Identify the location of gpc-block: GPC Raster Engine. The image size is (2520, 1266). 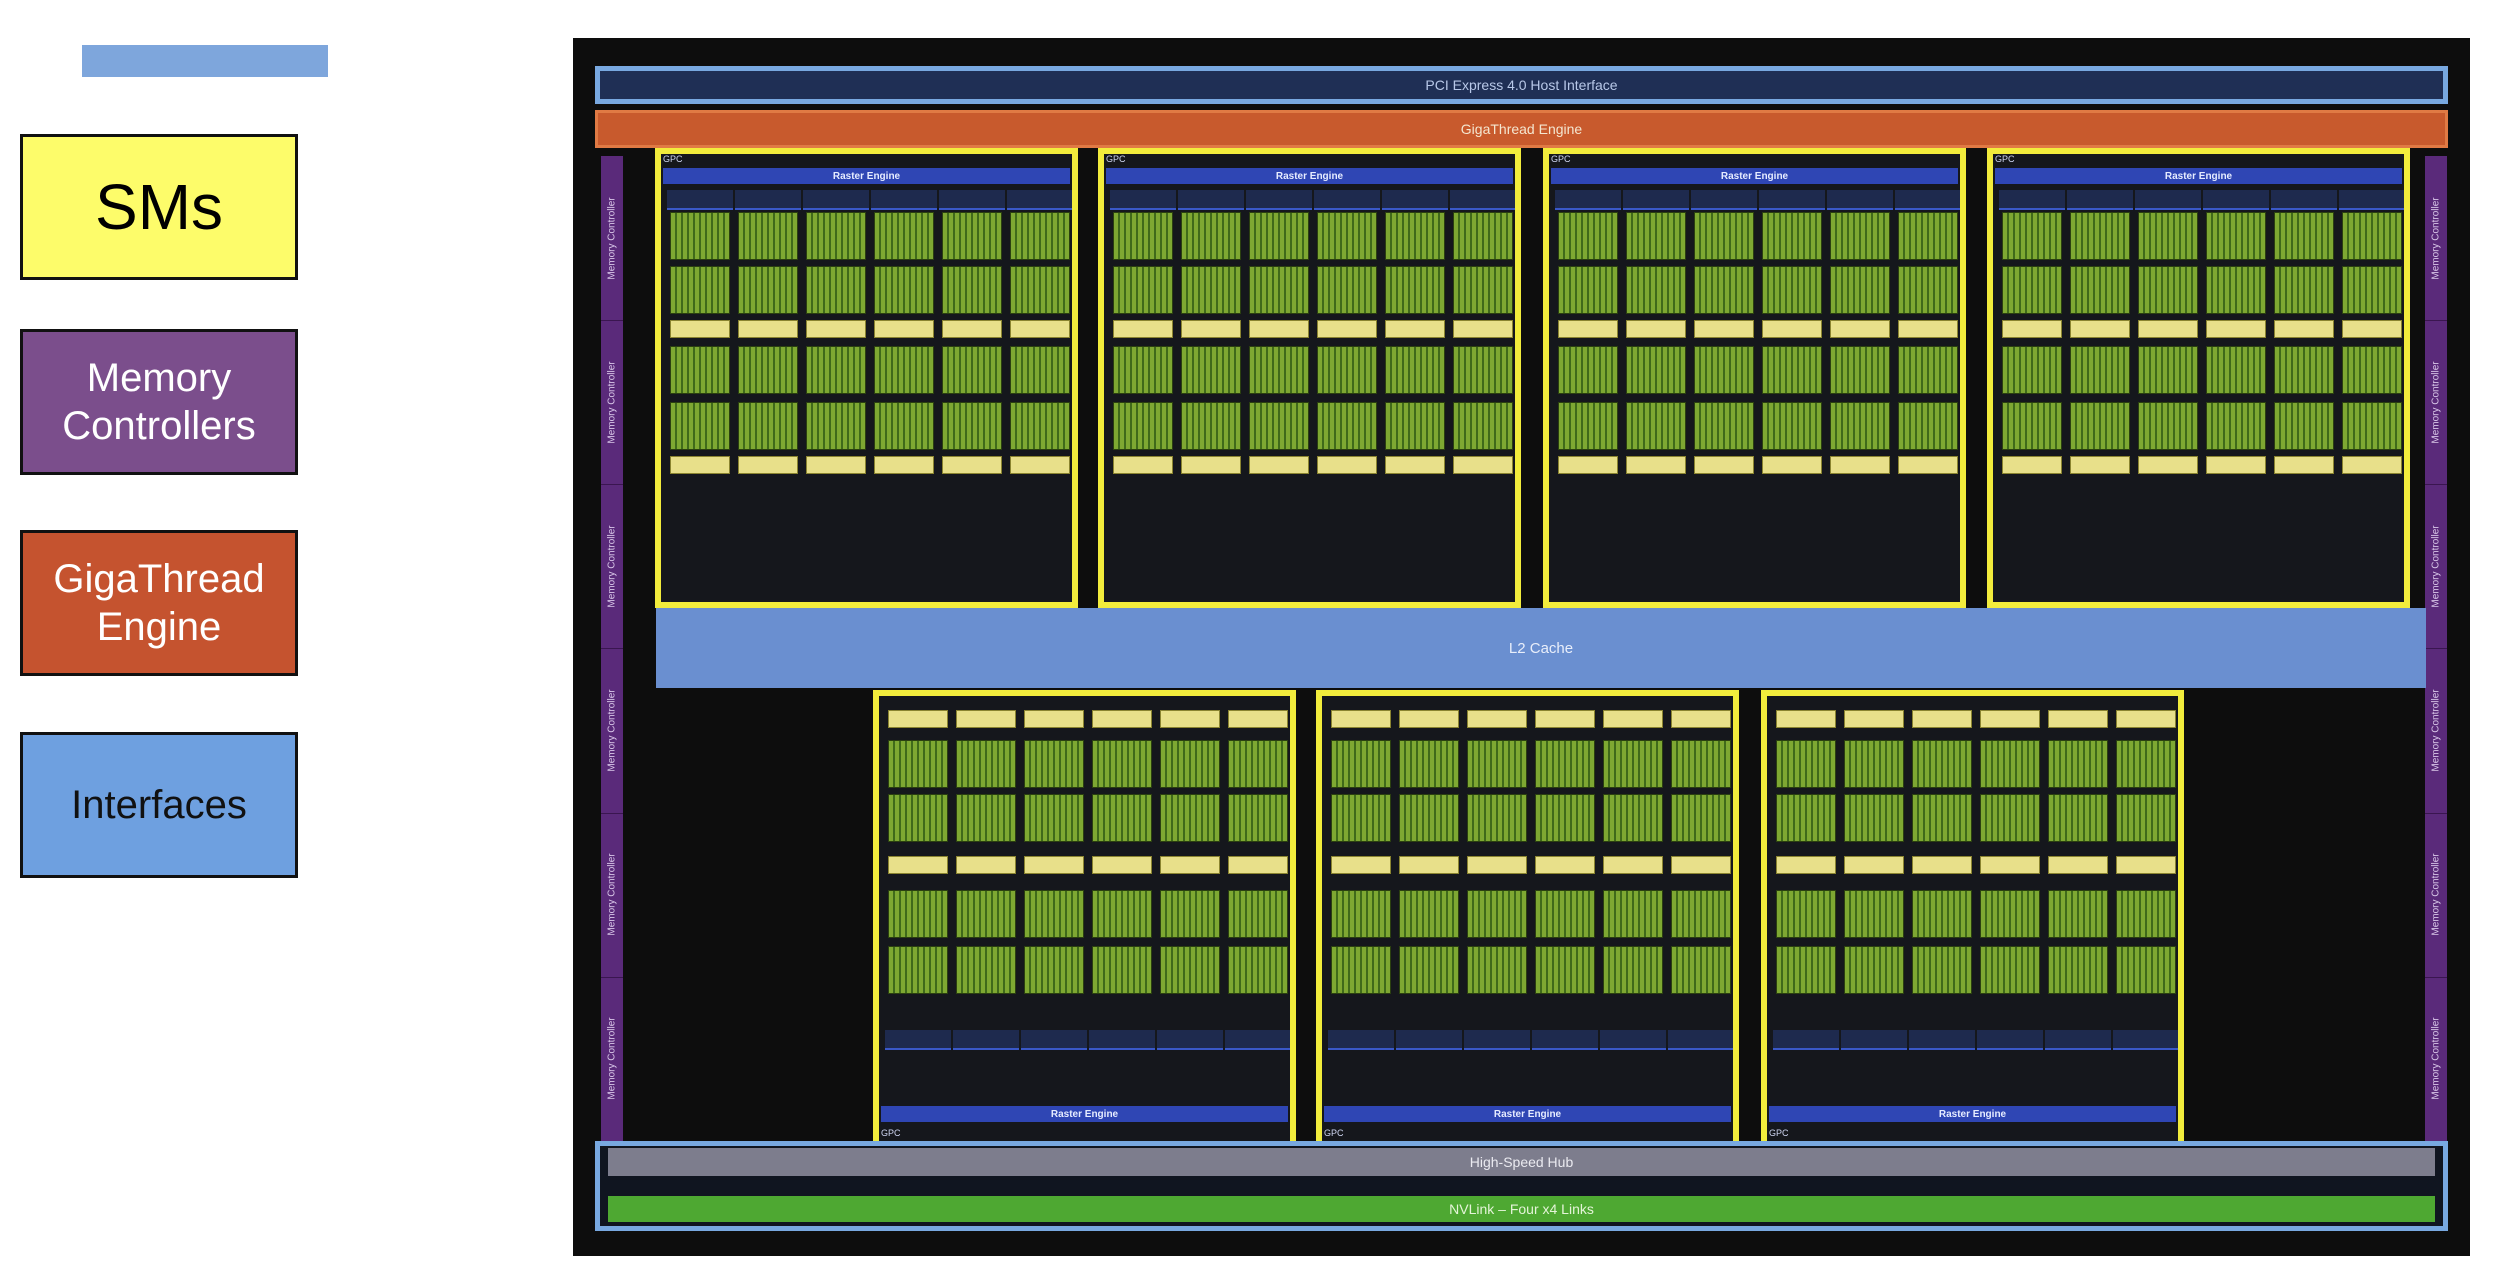
(1084, 920).